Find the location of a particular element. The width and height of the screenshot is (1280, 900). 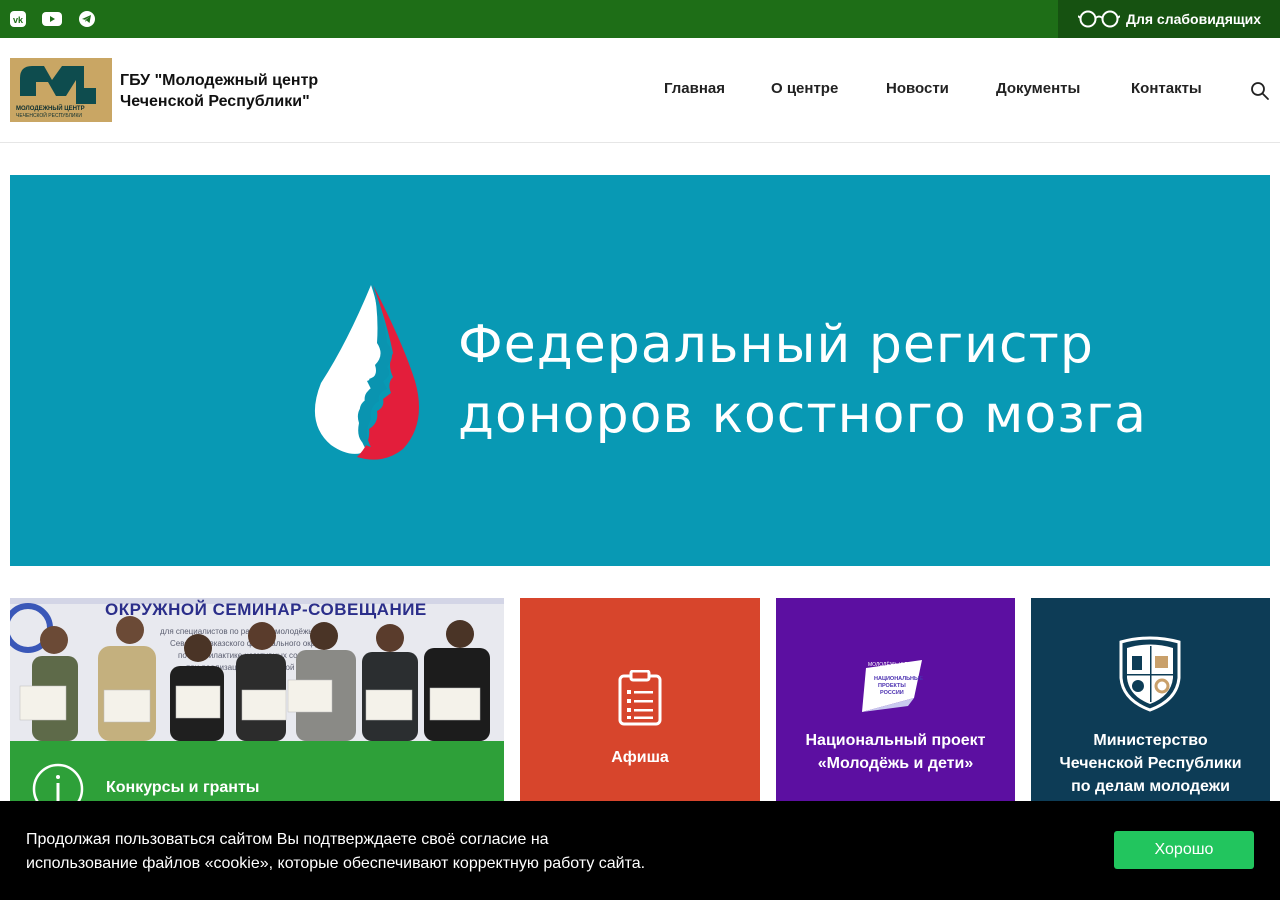

low-vision-button: Для слабовидящих is located at coordinates (1169, 19).